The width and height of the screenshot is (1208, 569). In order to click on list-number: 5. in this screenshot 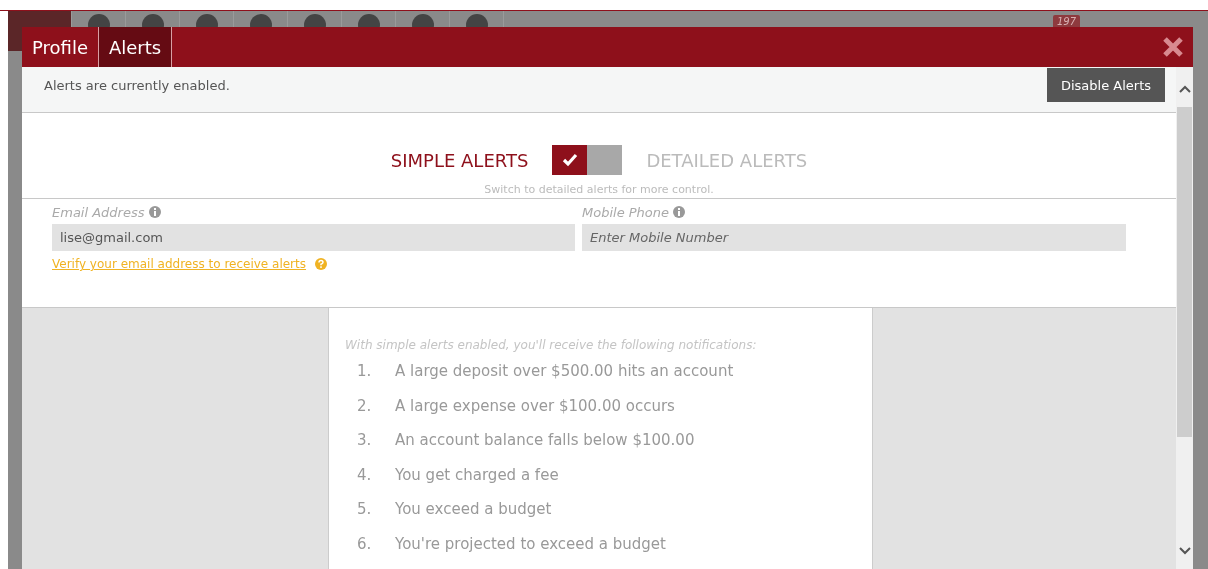, I will do `click(364, 510)`.